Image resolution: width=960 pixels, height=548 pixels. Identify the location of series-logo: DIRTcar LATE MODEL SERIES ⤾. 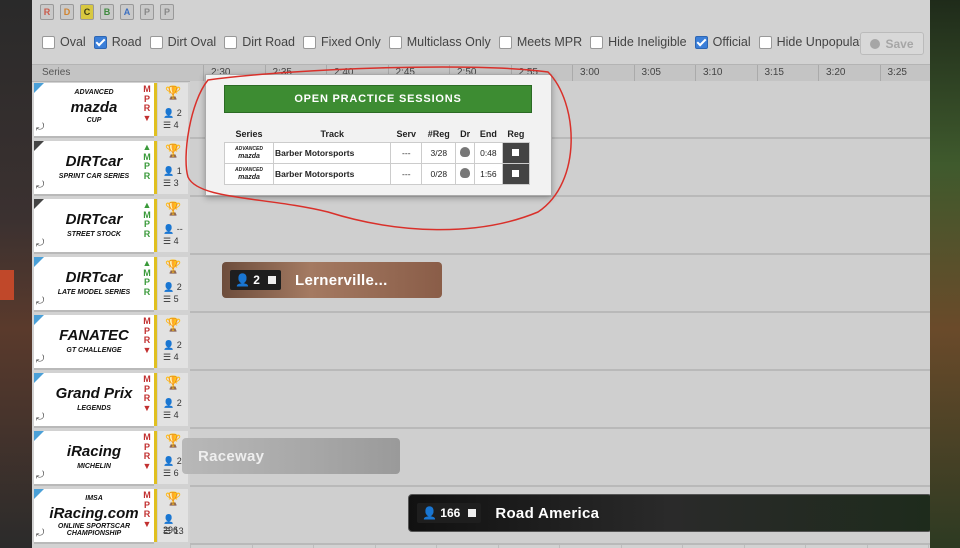
(94, 284).